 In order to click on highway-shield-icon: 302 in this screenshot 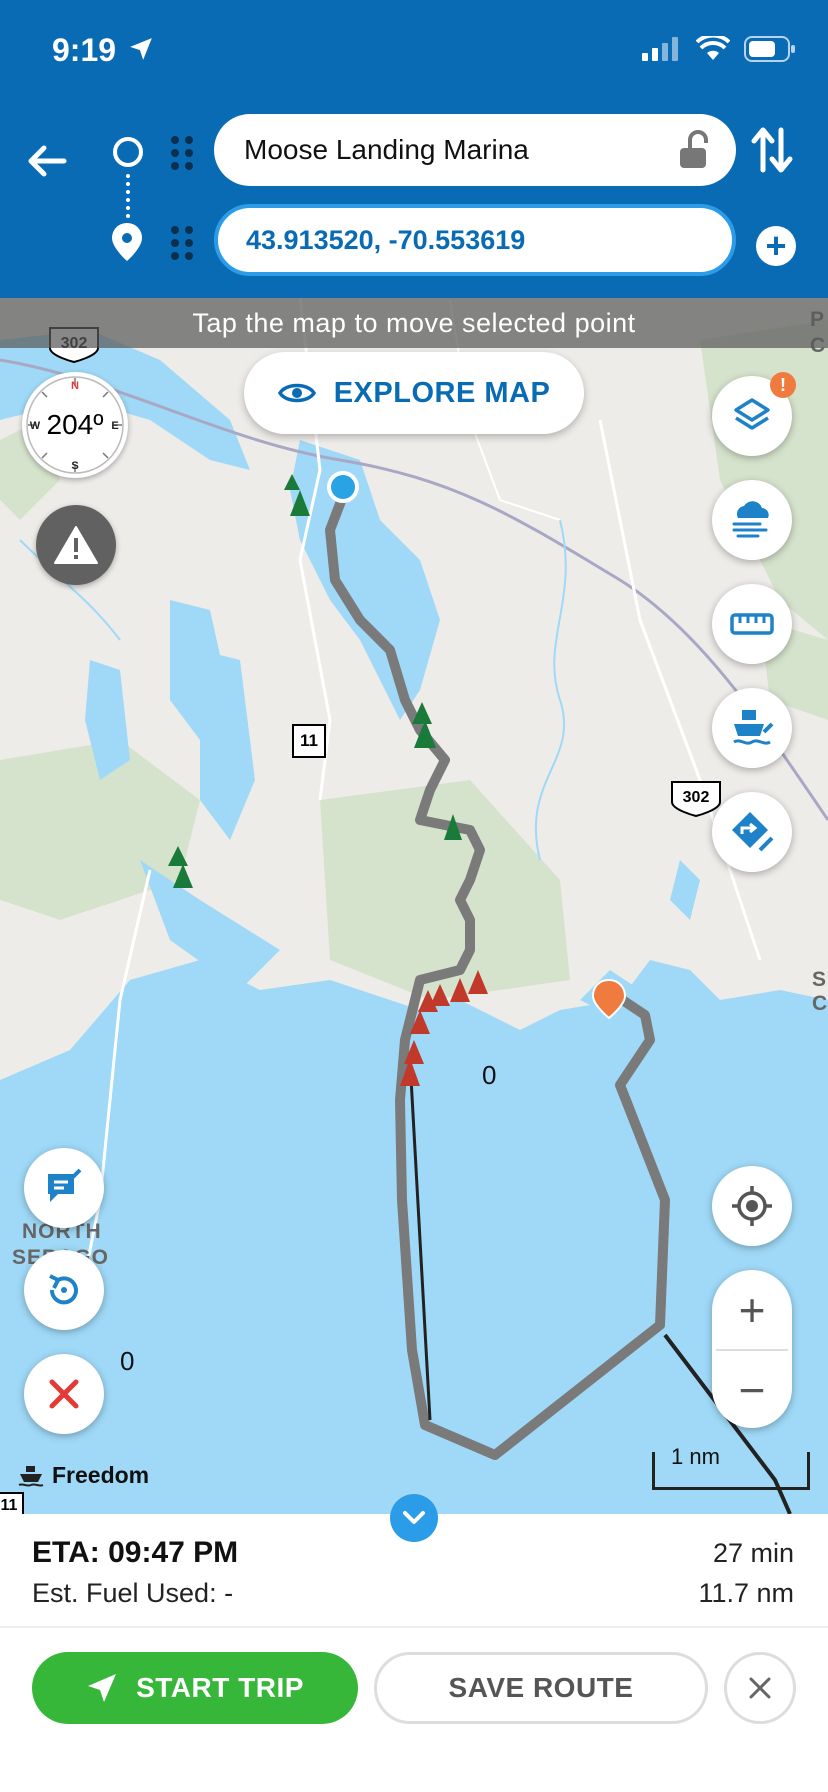, I will do `click(696, 799)`.